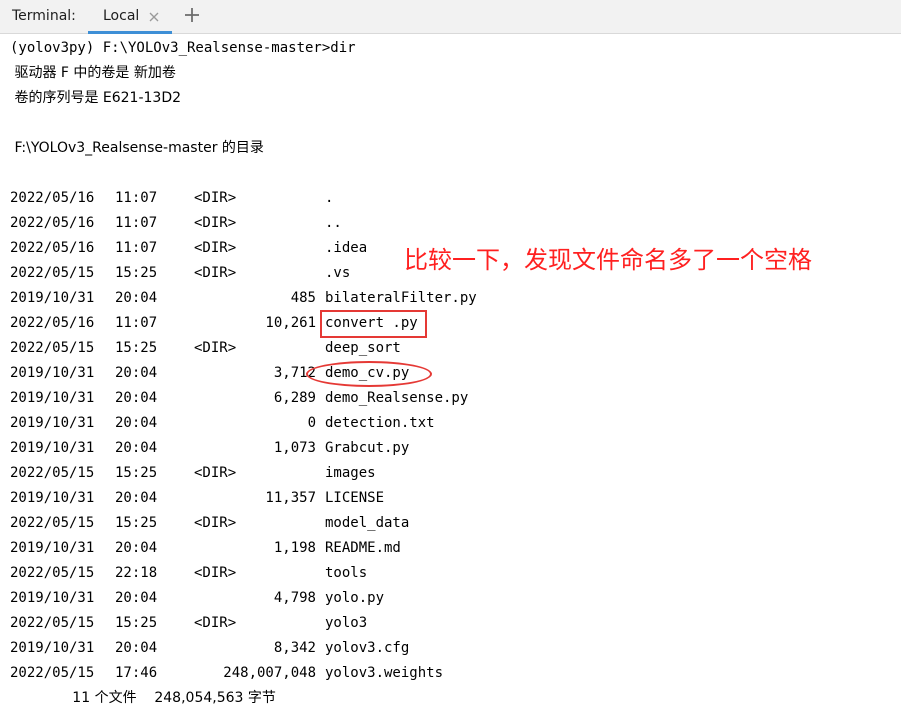 The height and width of the screenshot is (721, 901). What do you see at coordinates (311, 423) in the screenshot?
I see `entry-size: 0` at bounding box center [311, 423].